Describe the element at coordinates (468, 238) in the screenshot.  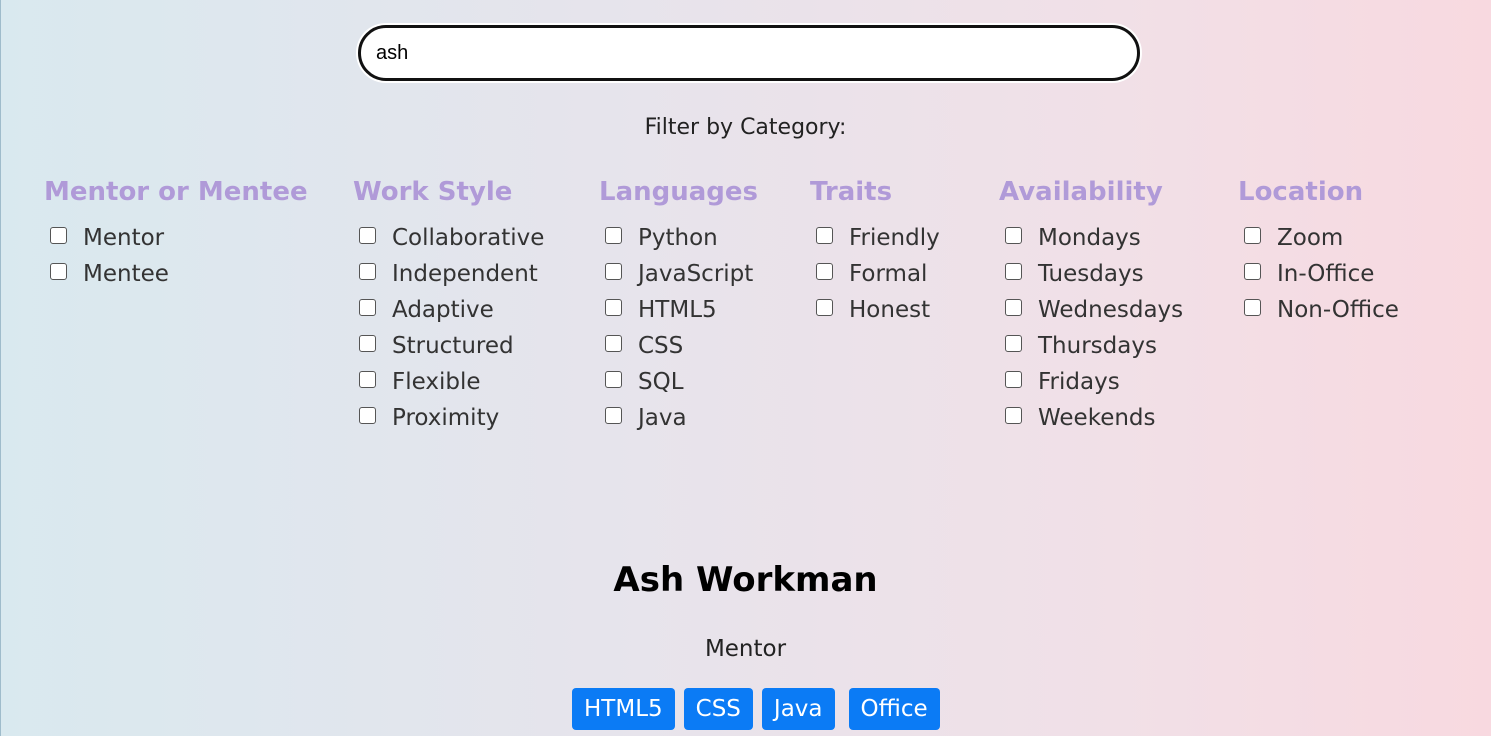
I see `option-label: Collaborative` at that location.